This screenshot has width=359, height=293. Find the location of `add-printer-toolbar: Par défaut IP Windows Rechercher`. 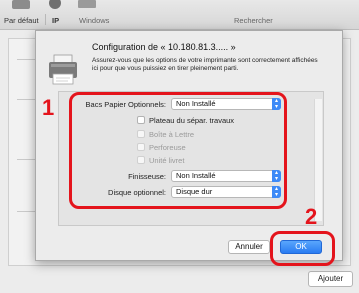

add-printer-toolbar: Par défaut IP Windows Rechercher is located at coordinates (179, 15).